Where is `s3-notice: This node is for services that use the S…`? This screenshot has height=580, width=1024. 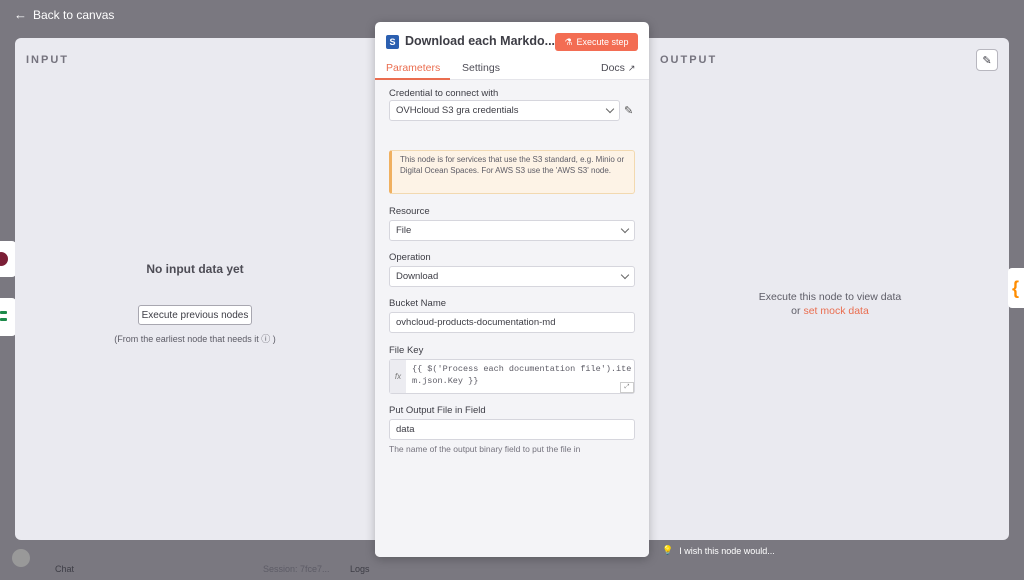 s3-notice: This node is for services that use the S… is located at coordinates (512, 172).